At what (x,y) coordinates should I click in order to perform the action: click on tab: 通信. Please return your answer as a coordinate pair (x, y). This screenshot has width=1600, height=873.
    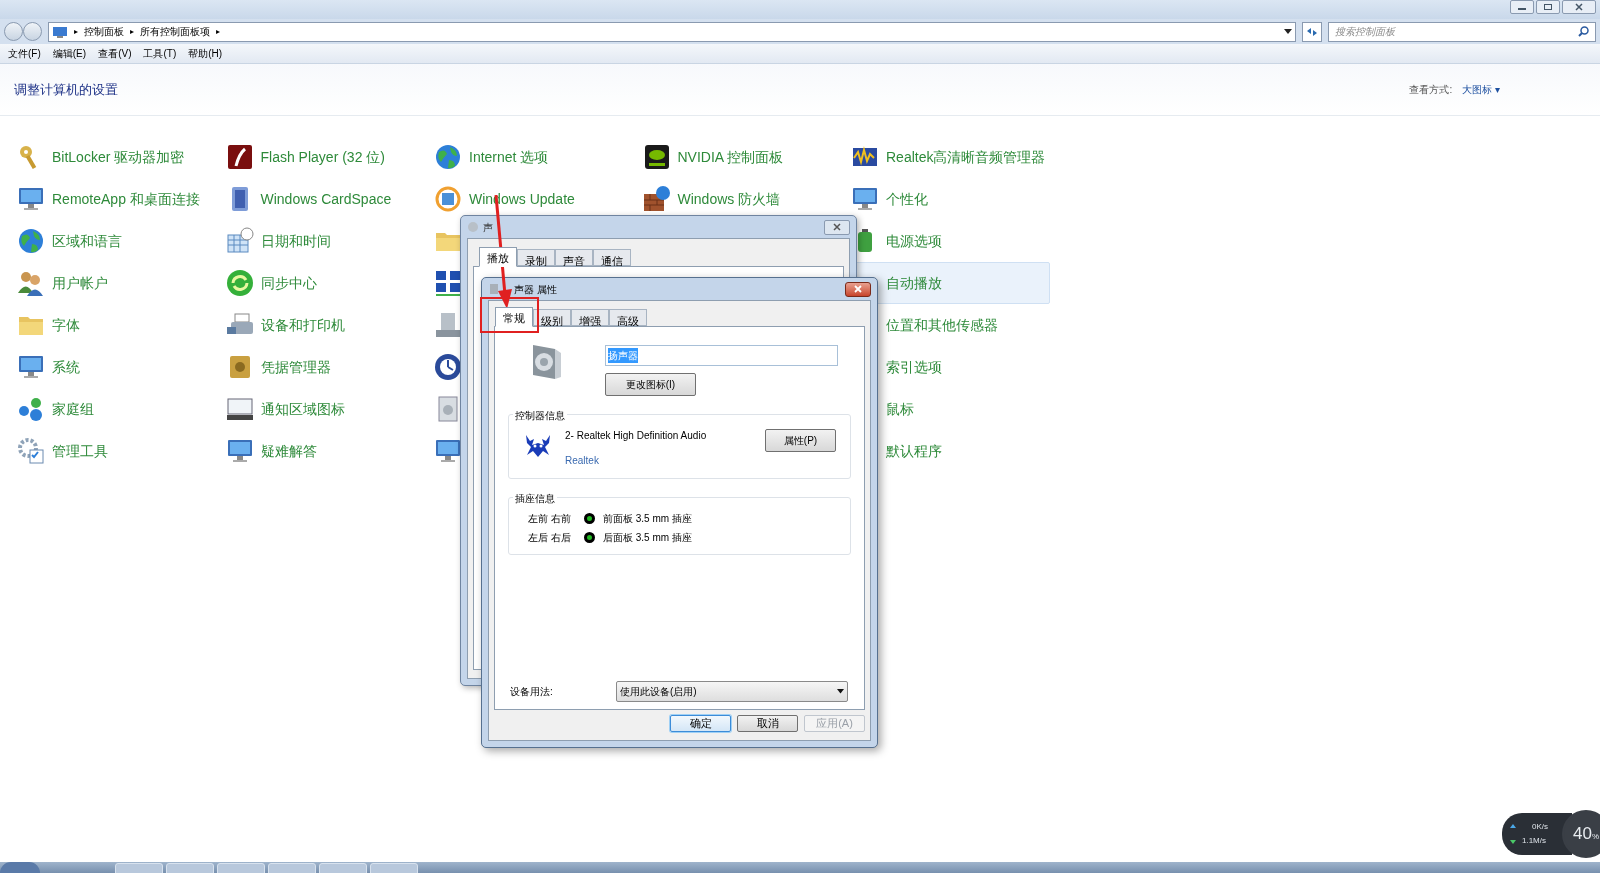
    Looking at the image, I should click on (612, 257).